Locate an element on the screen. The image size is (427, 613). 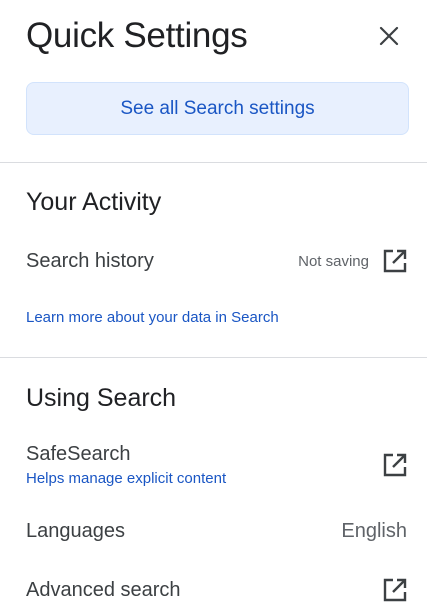
languages-row: Languages English is located at coordinates (217, 531).